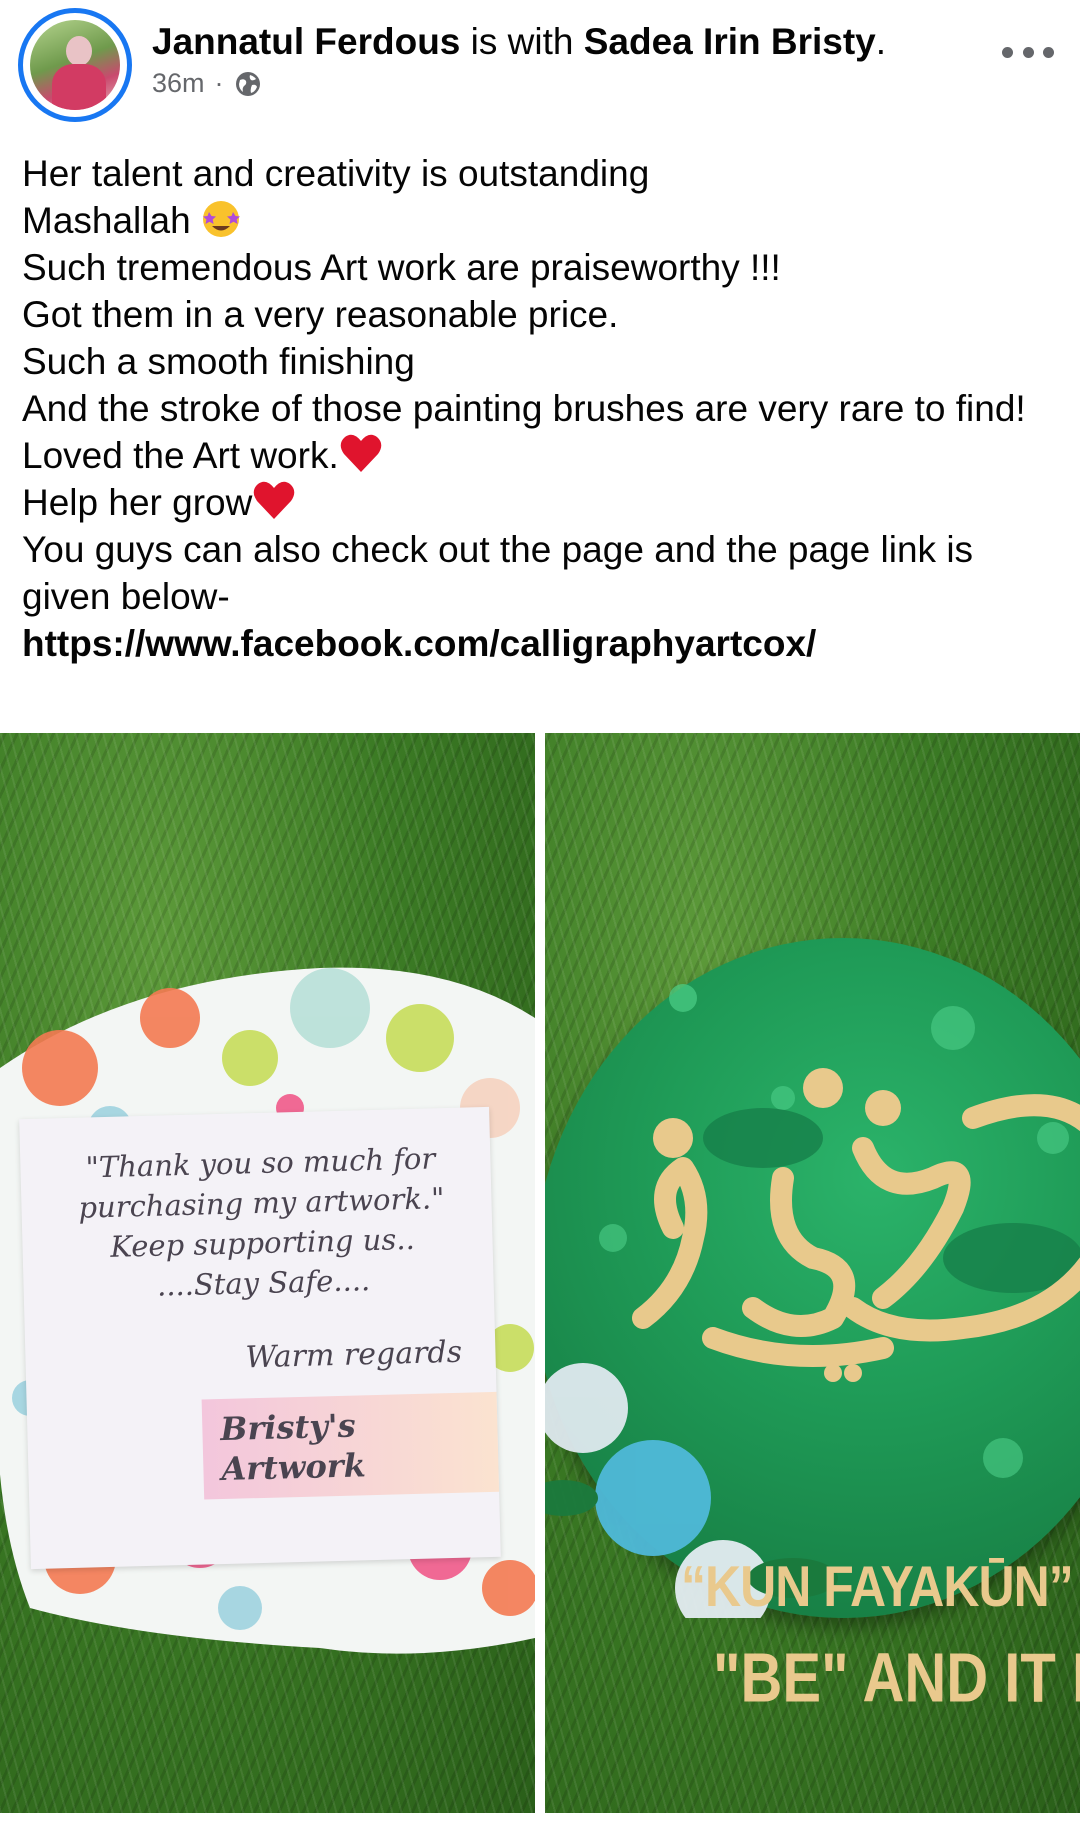 Image resolution: width=1080 pixels, height=1821 pixels. What do you see at coordinates (354, 1355) in the screenshot?
I see `note-regards: Warm regards` at bounding box center [354, 1355].